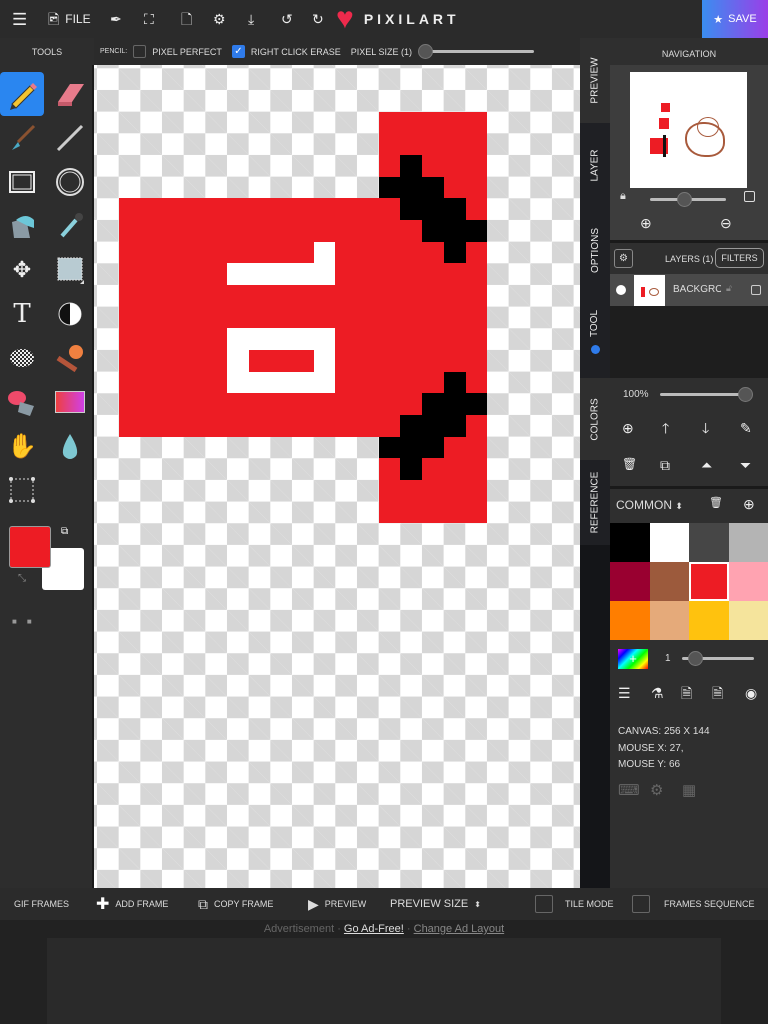 This screenshot has width=768, height=1024. What do you see at coordinates (756, 290) in the screenshot?
I see `layer-select-checkbox` at bounding box center [756, 290].